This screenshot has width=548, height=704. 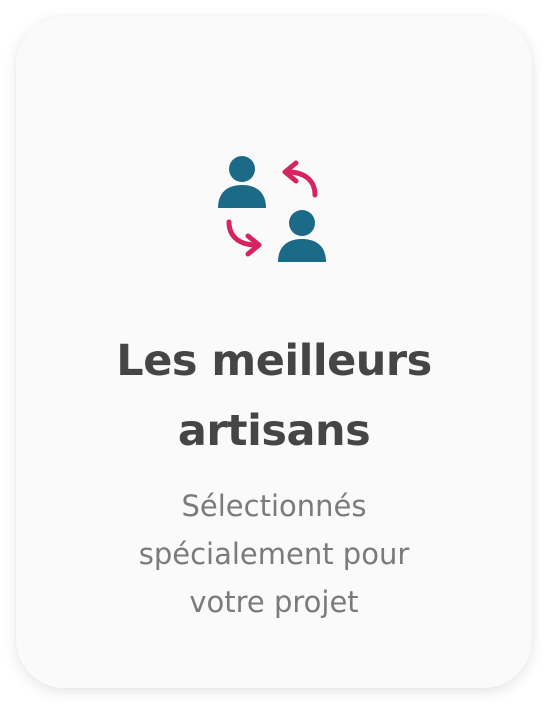 I want to click on card-title-line: artisans, so click(x=274, y=431).